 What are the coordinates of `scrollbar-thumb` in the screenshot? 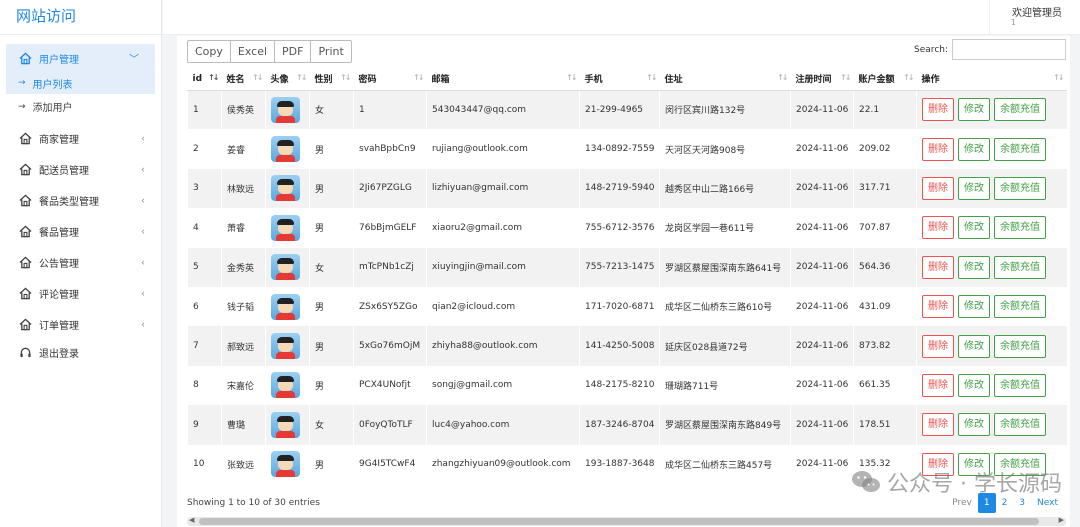 It's located at (619, 521).